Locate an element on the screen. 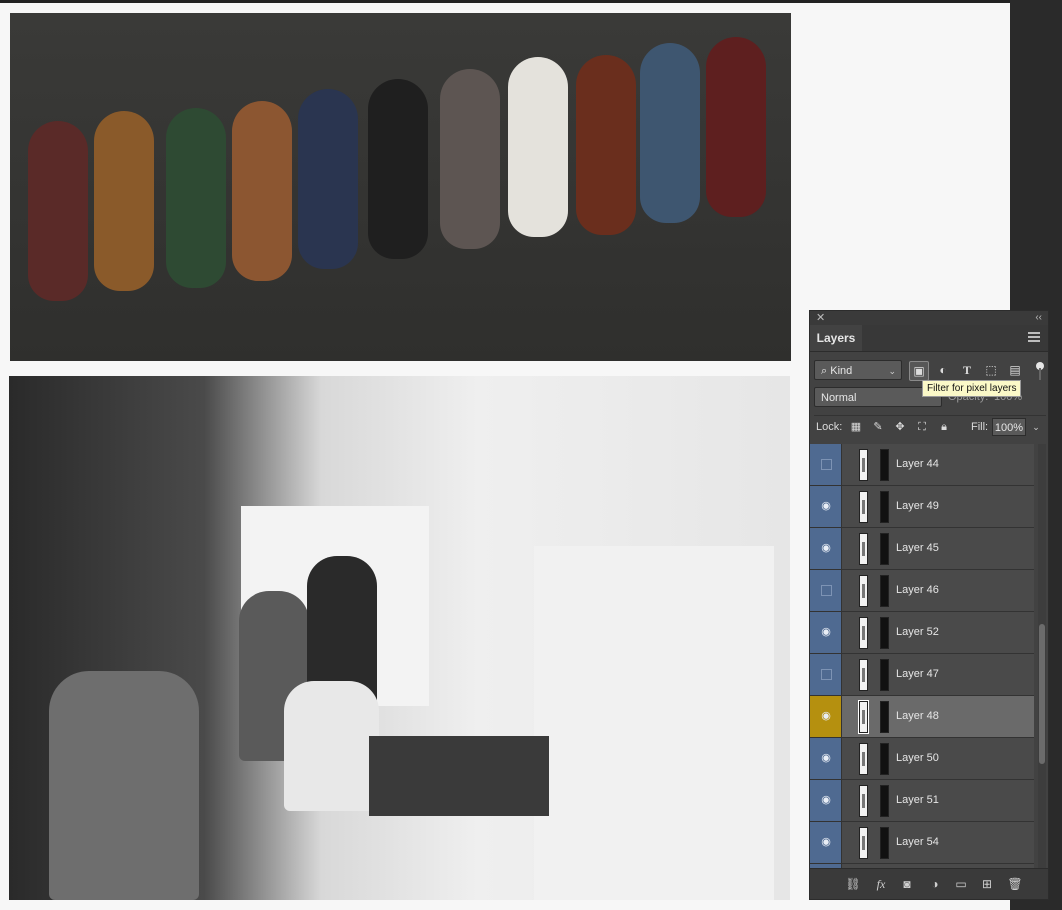 The width and height of the screenshot is (1062, 910). lock-transparent-icon: ▦ is located at coordinates (856, 427).